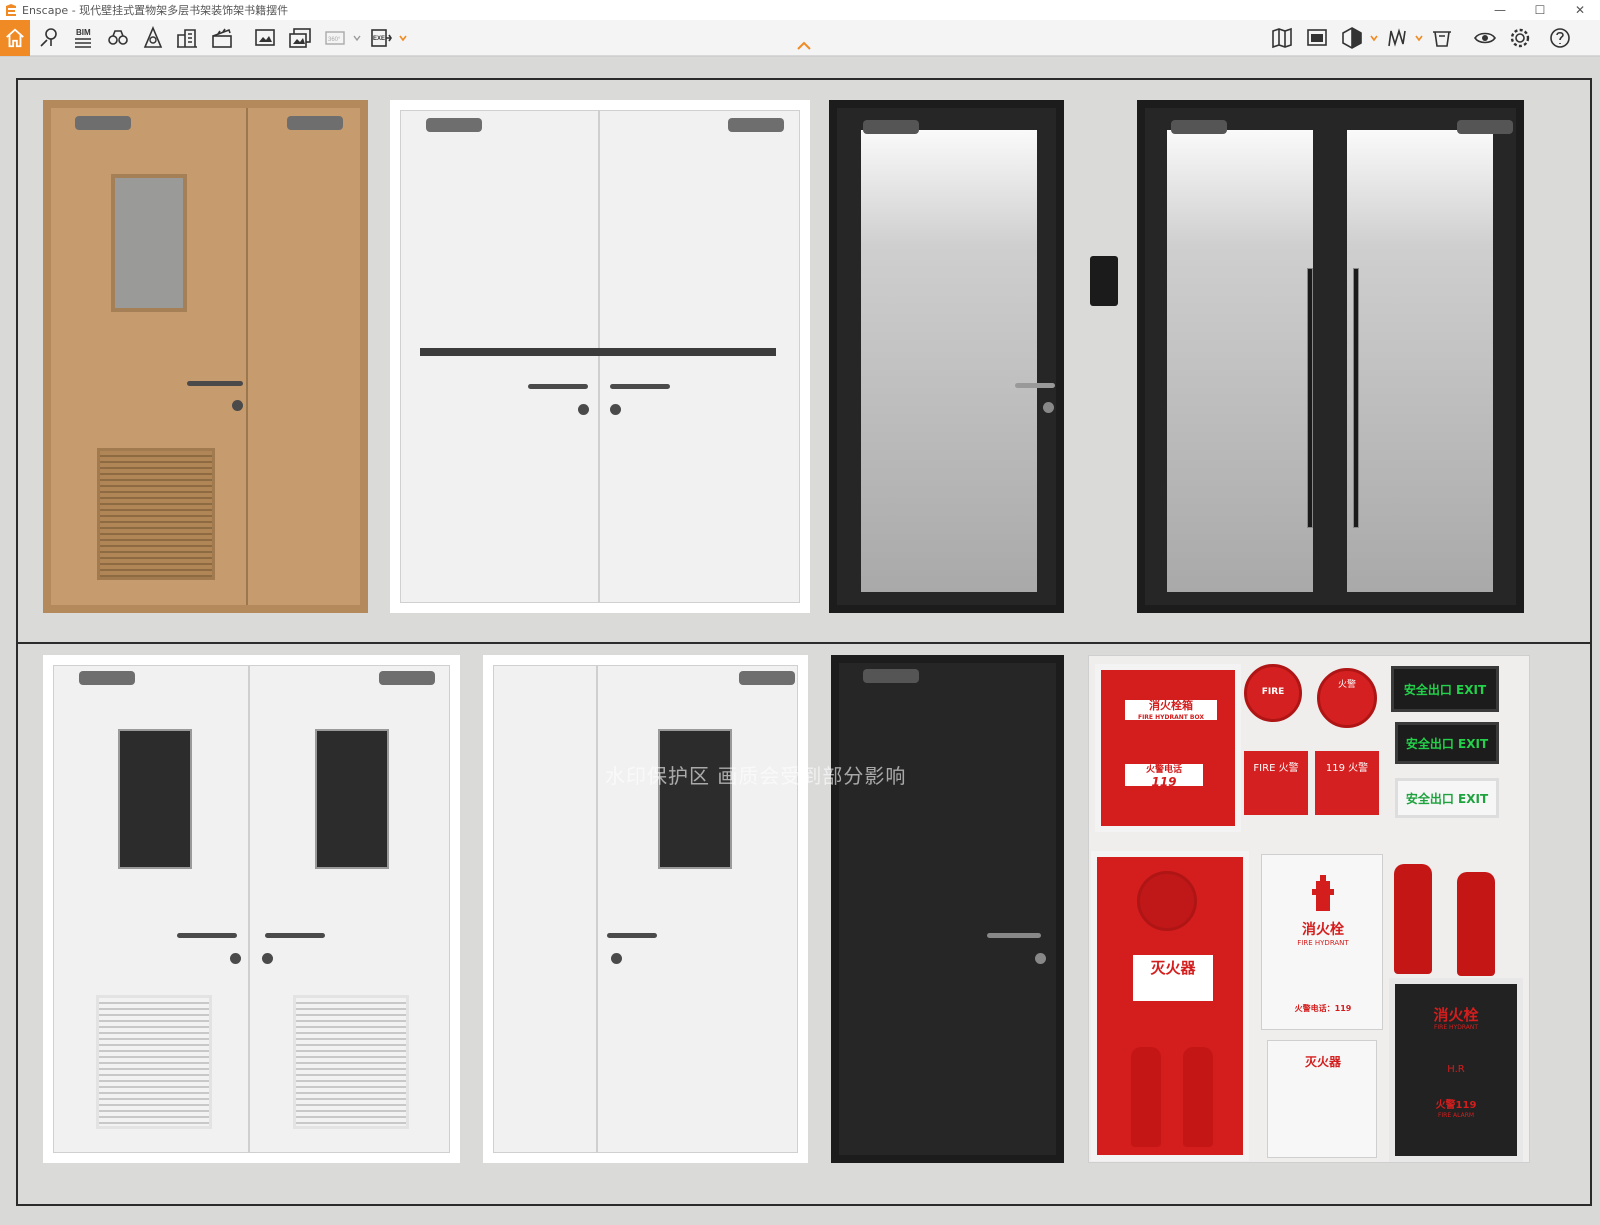 The width and height of the screenshot is (1600, 1225). I want to click on video-editor-button, so click(222, 38).